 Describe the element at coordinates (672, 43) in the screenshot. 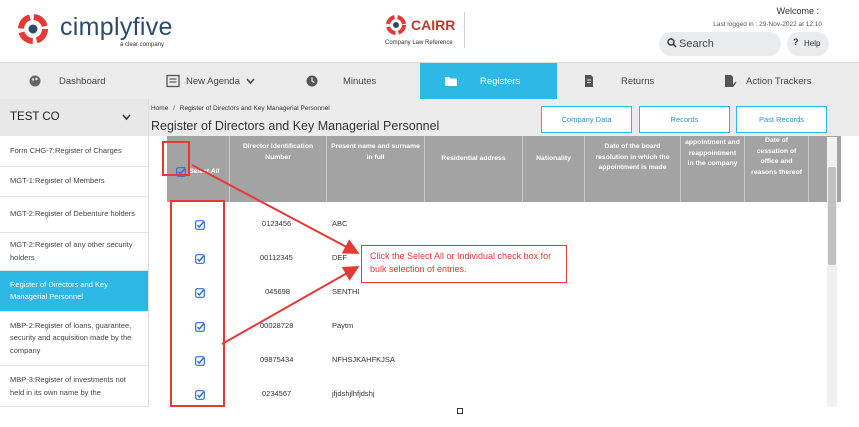

I see `search-icon` at that location.